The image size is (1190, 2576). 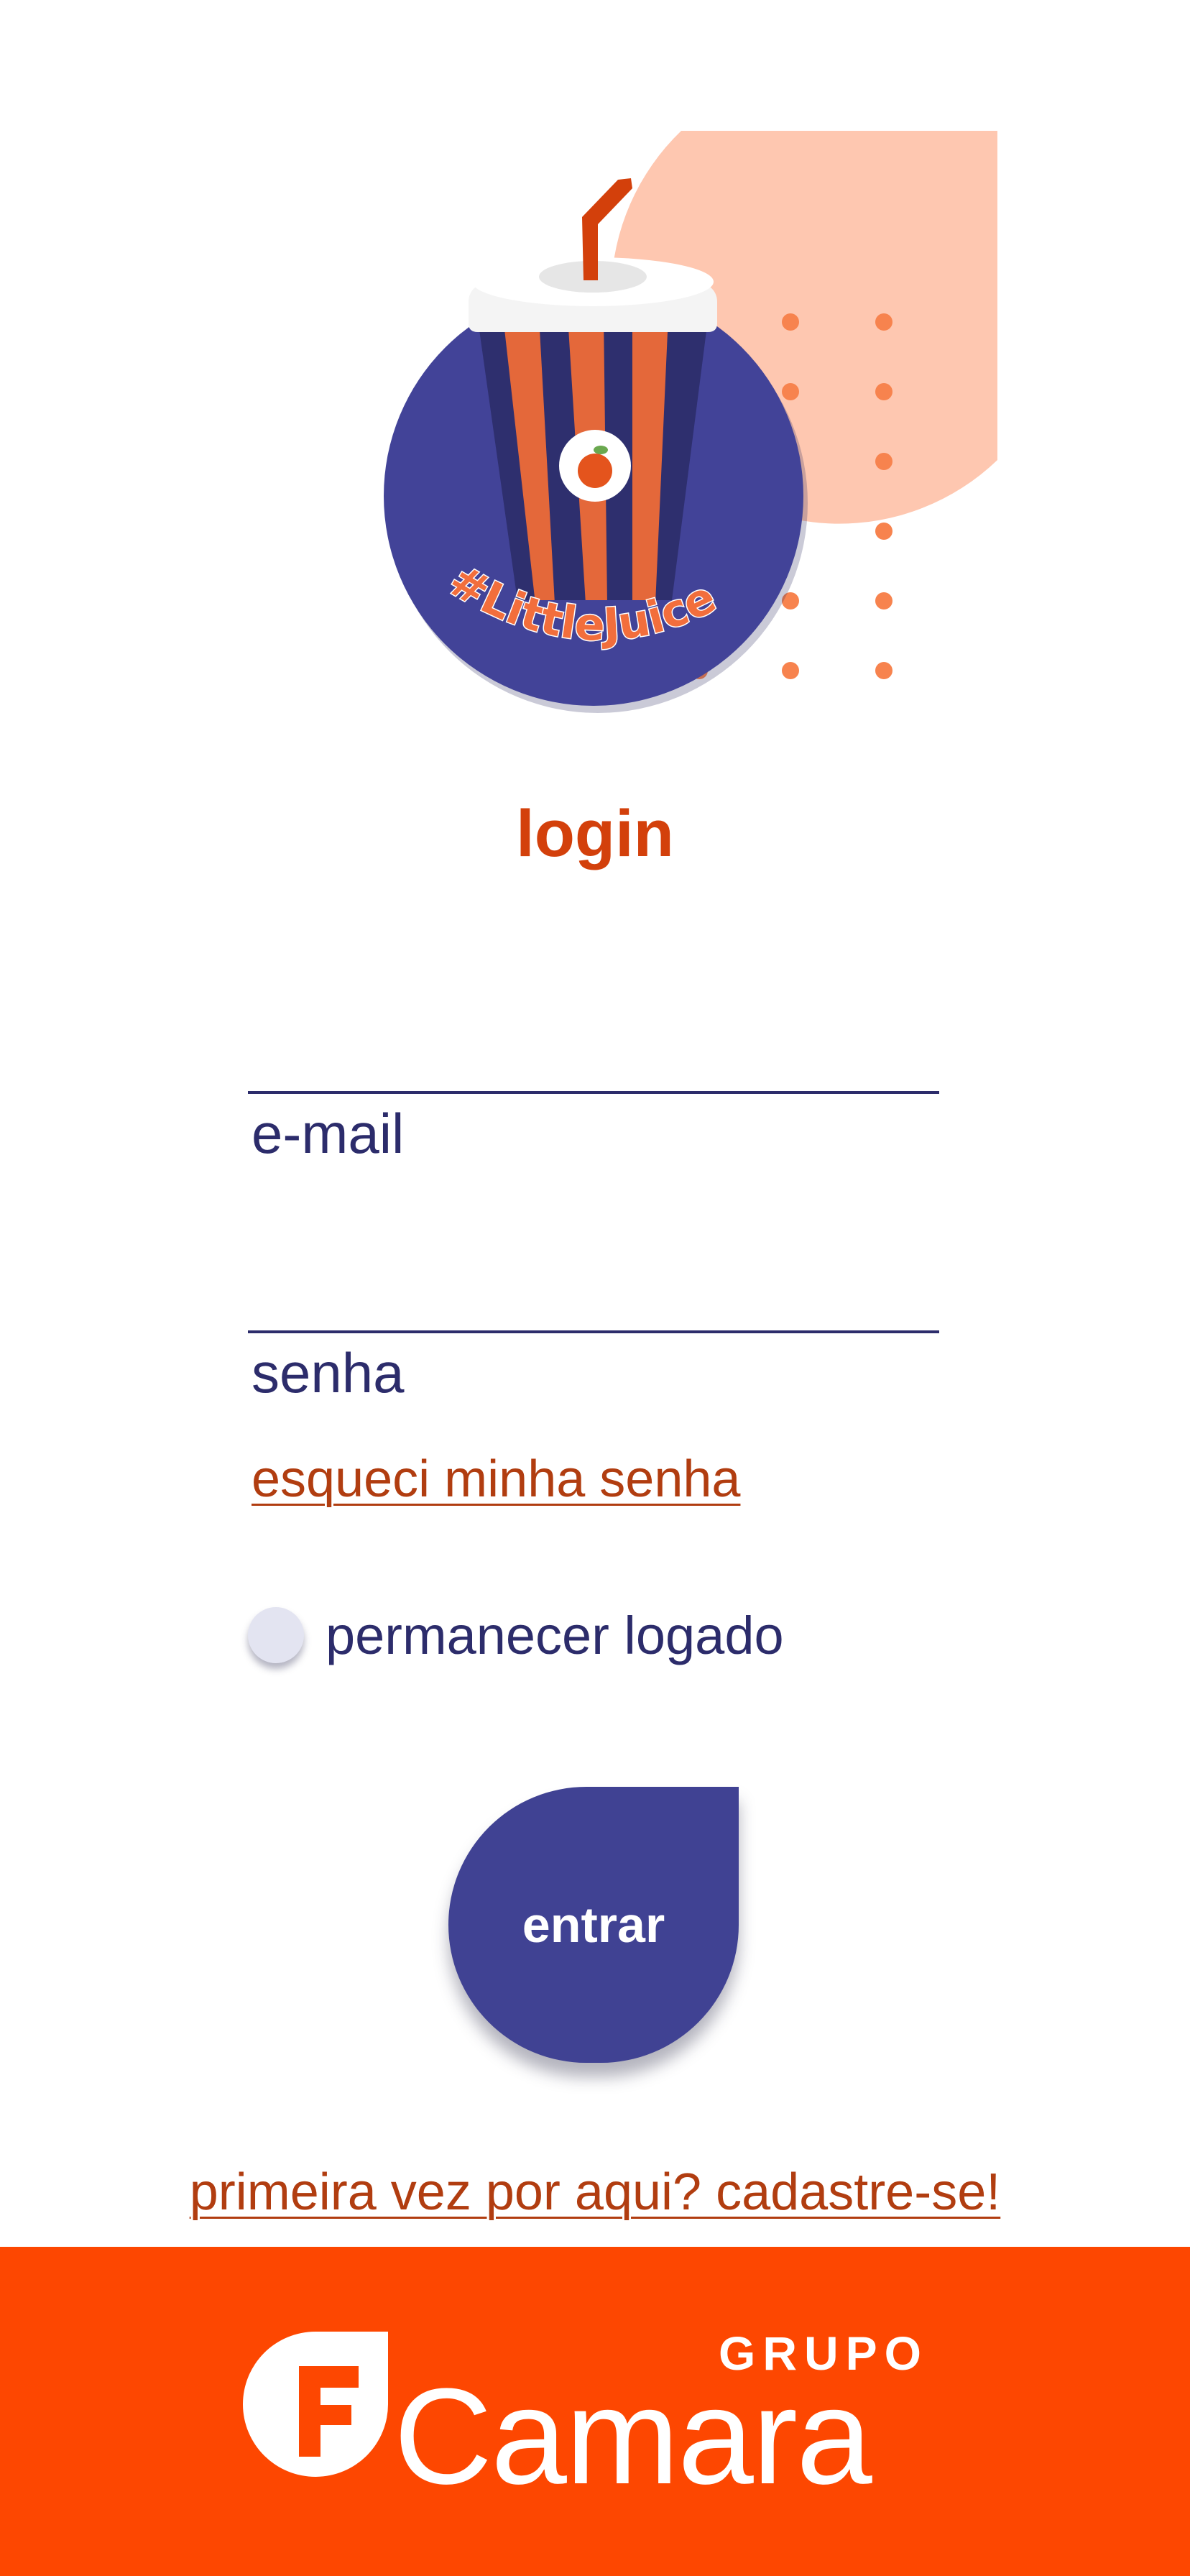 I want to click on password-field, so click(x=593, y=1372).